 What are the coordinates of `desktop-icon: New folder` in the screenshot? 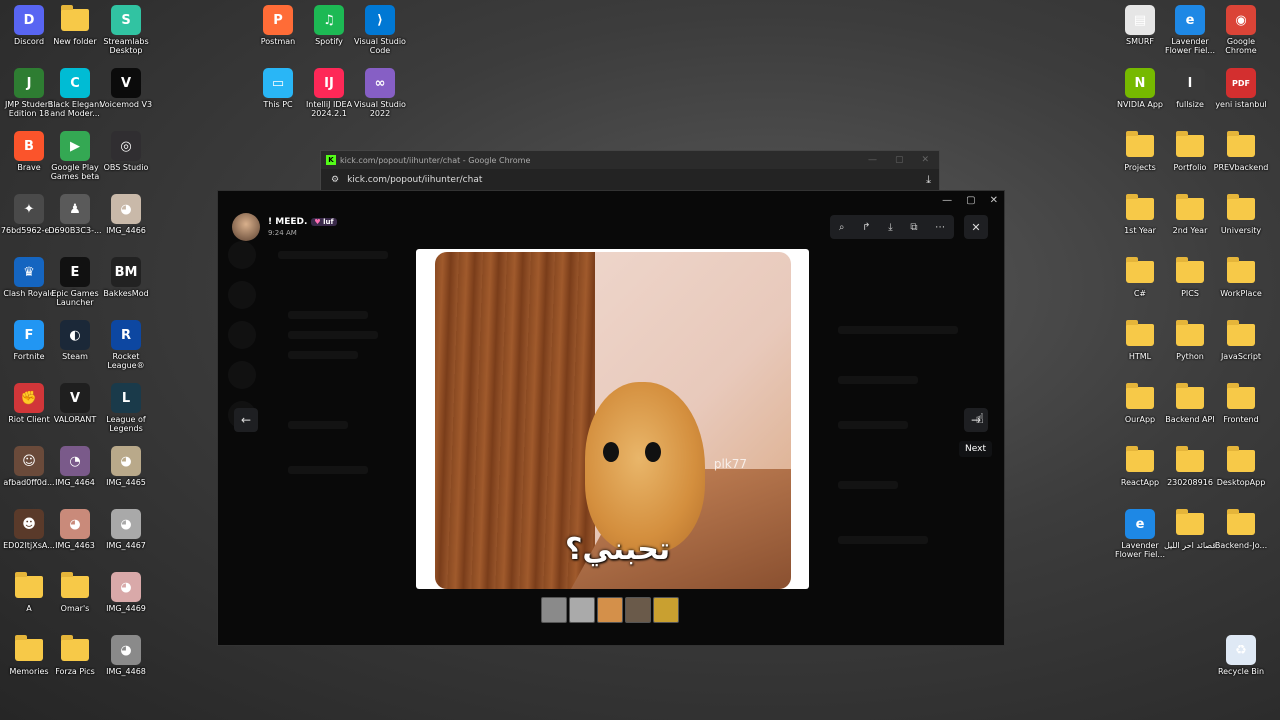 It's located at (75, 25).